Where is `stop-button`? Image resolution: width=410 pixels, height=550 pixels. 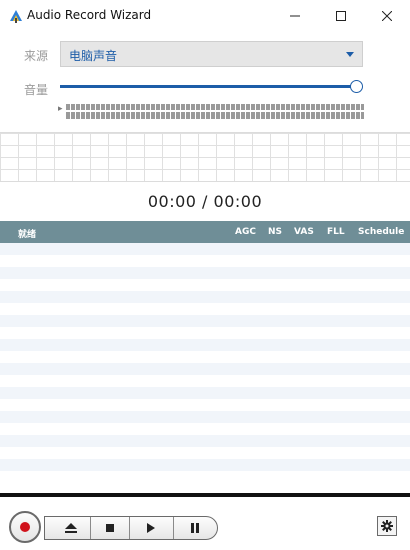 stop-button is located at coordinates (110, 528).